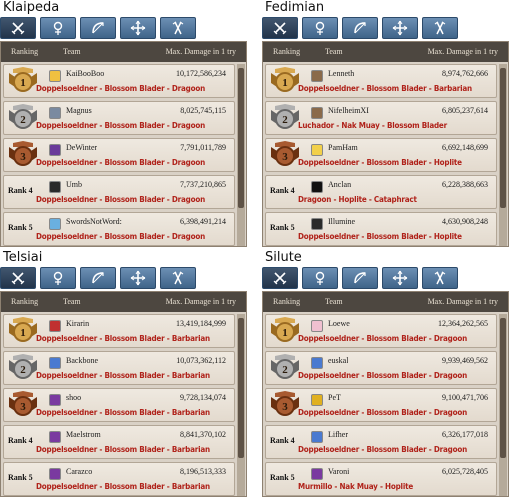 The width and height of the screenshot is (509, 499). I want to click on team-name: Magnus, so click(79, 110).